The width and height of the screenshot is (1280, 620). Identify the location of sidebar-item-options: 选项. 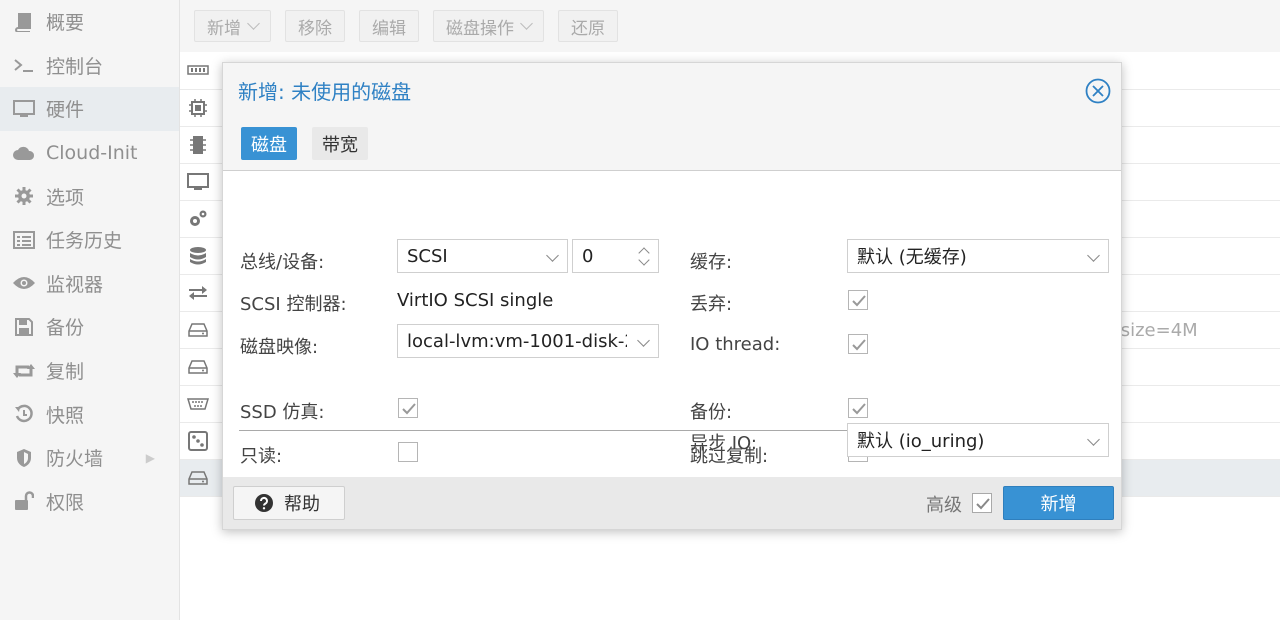
(89, 196).